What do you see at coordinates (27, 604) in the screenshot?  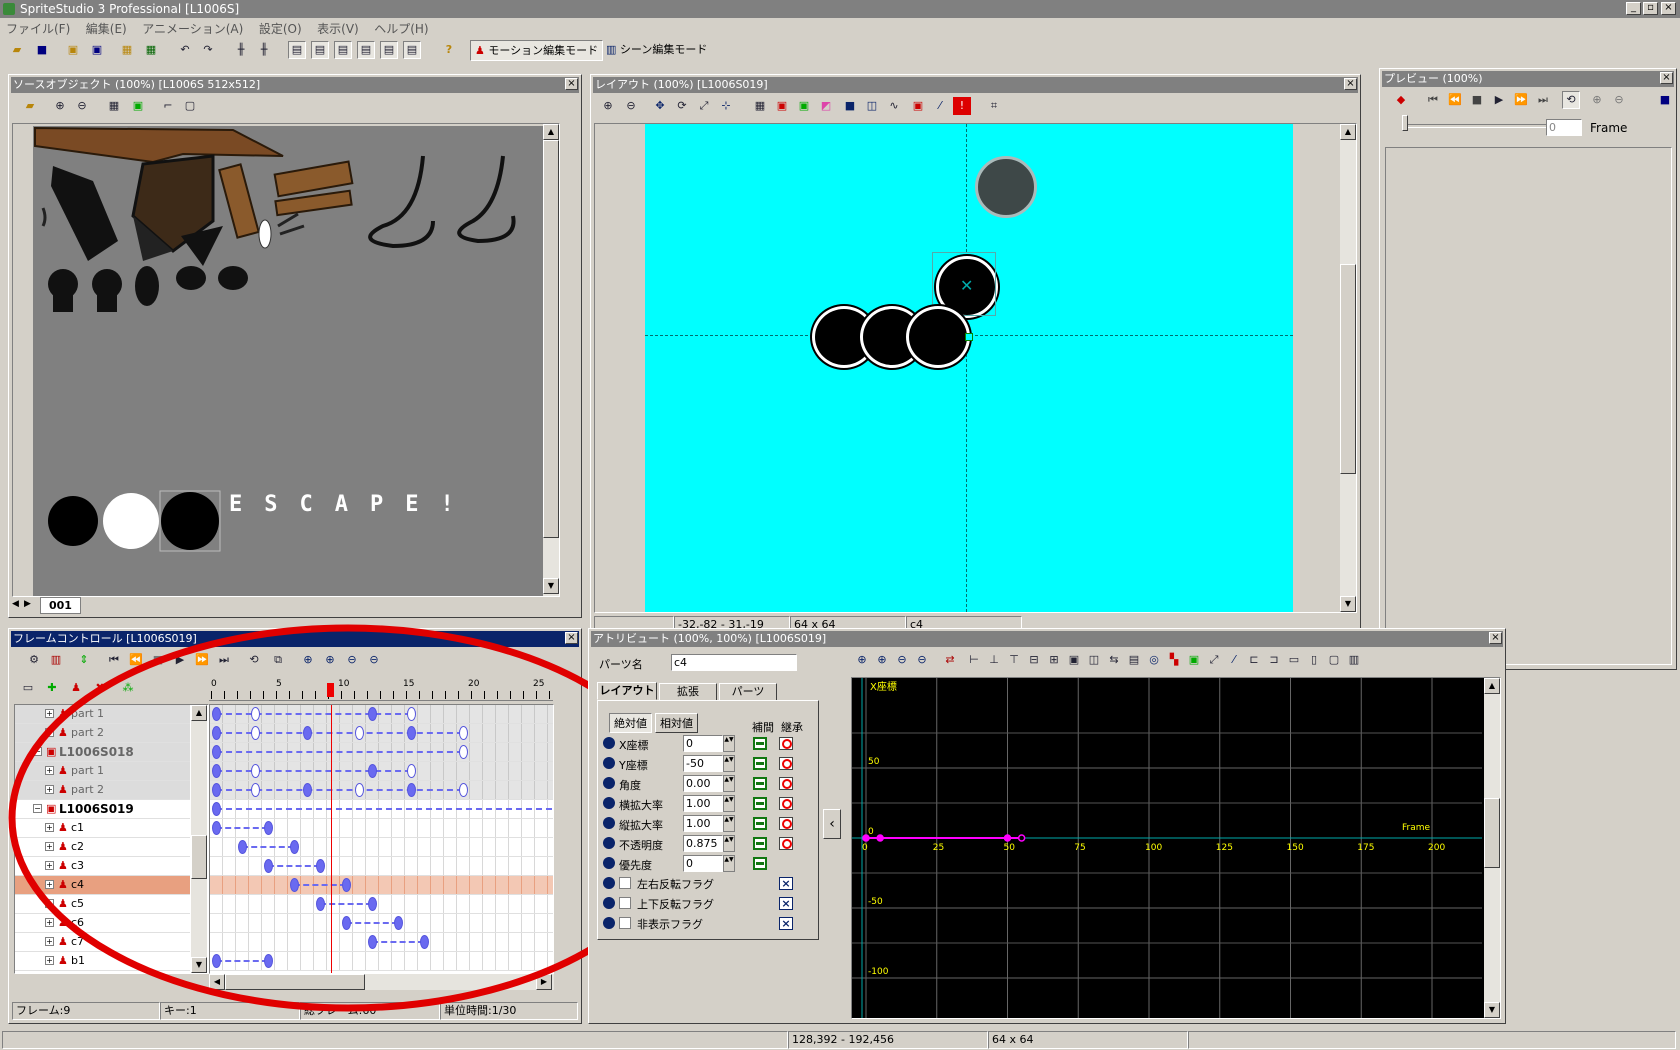 I see `tab-next-icon: ▶` at bounding box center [27, 604].